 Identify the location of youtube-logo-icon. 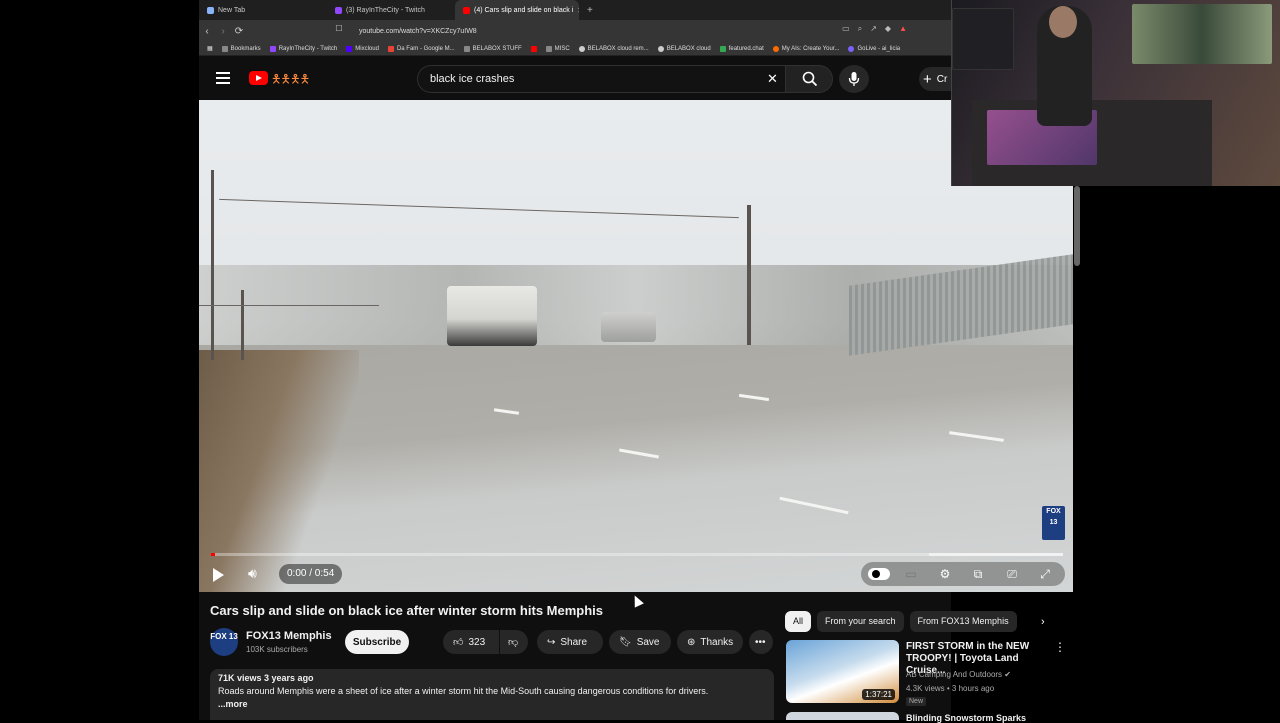
(258, 78).